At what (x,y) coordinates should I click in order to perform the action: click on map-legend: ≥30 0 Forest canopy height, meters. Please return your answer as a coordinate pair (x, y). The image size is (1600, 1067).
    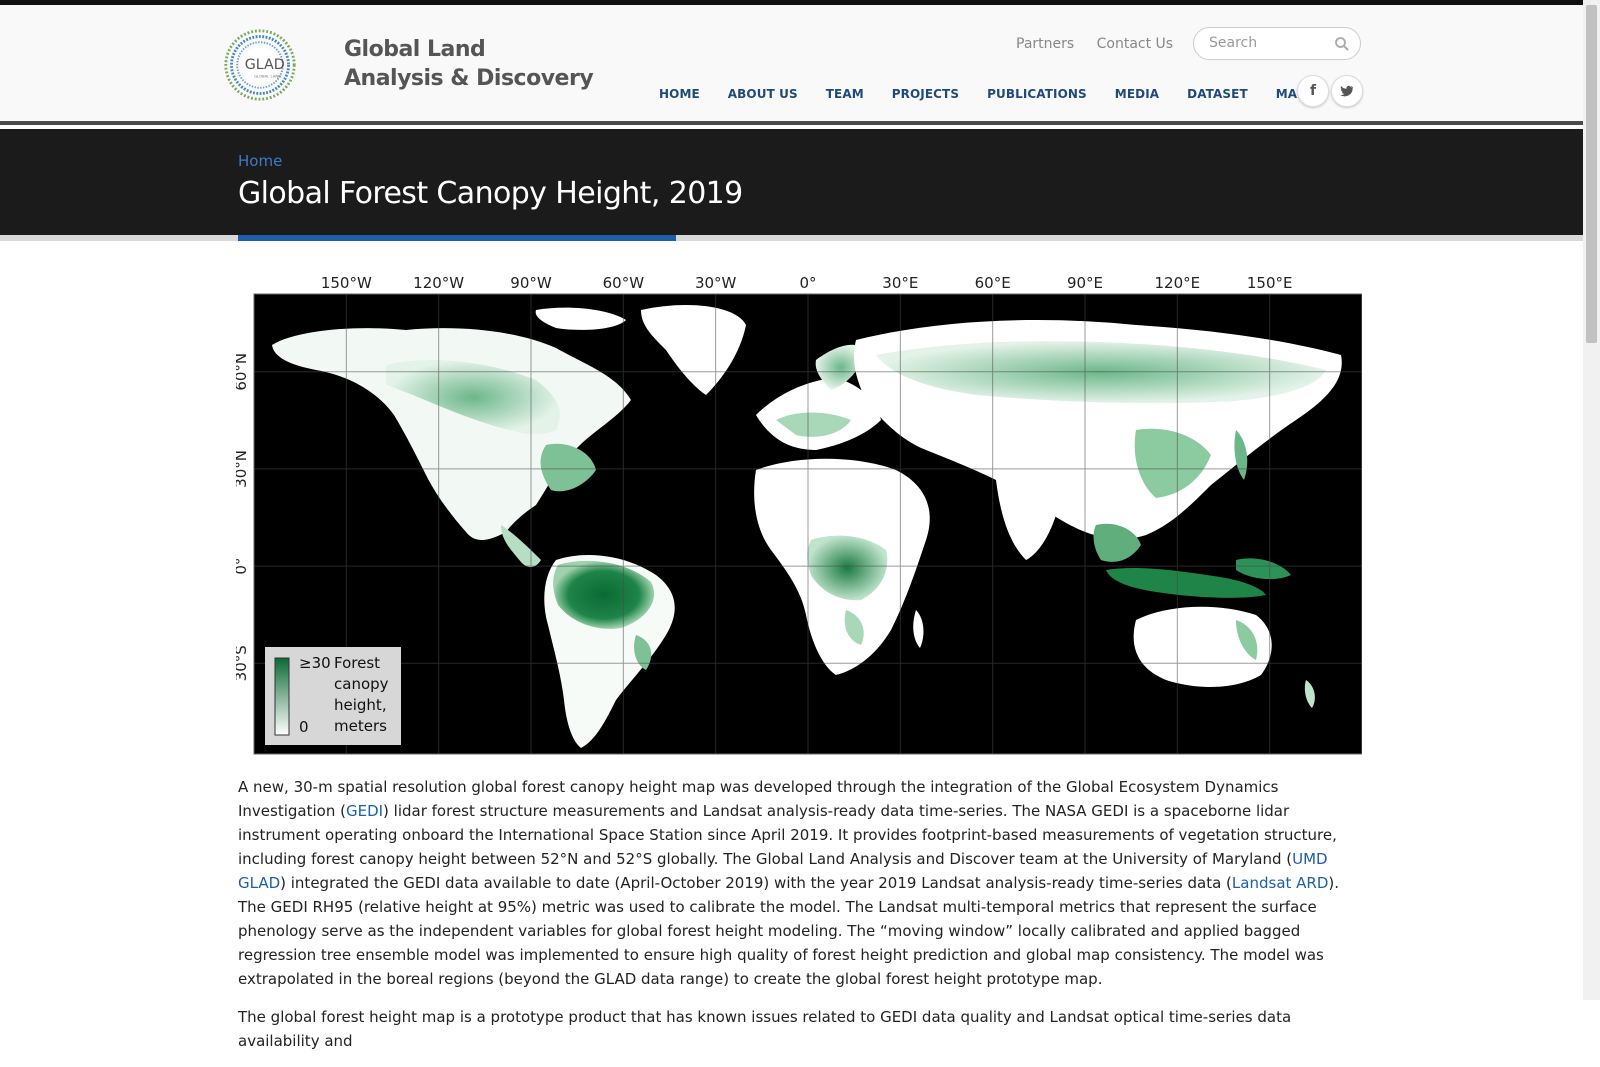
    Looking at the image, I should click on (333, 696).